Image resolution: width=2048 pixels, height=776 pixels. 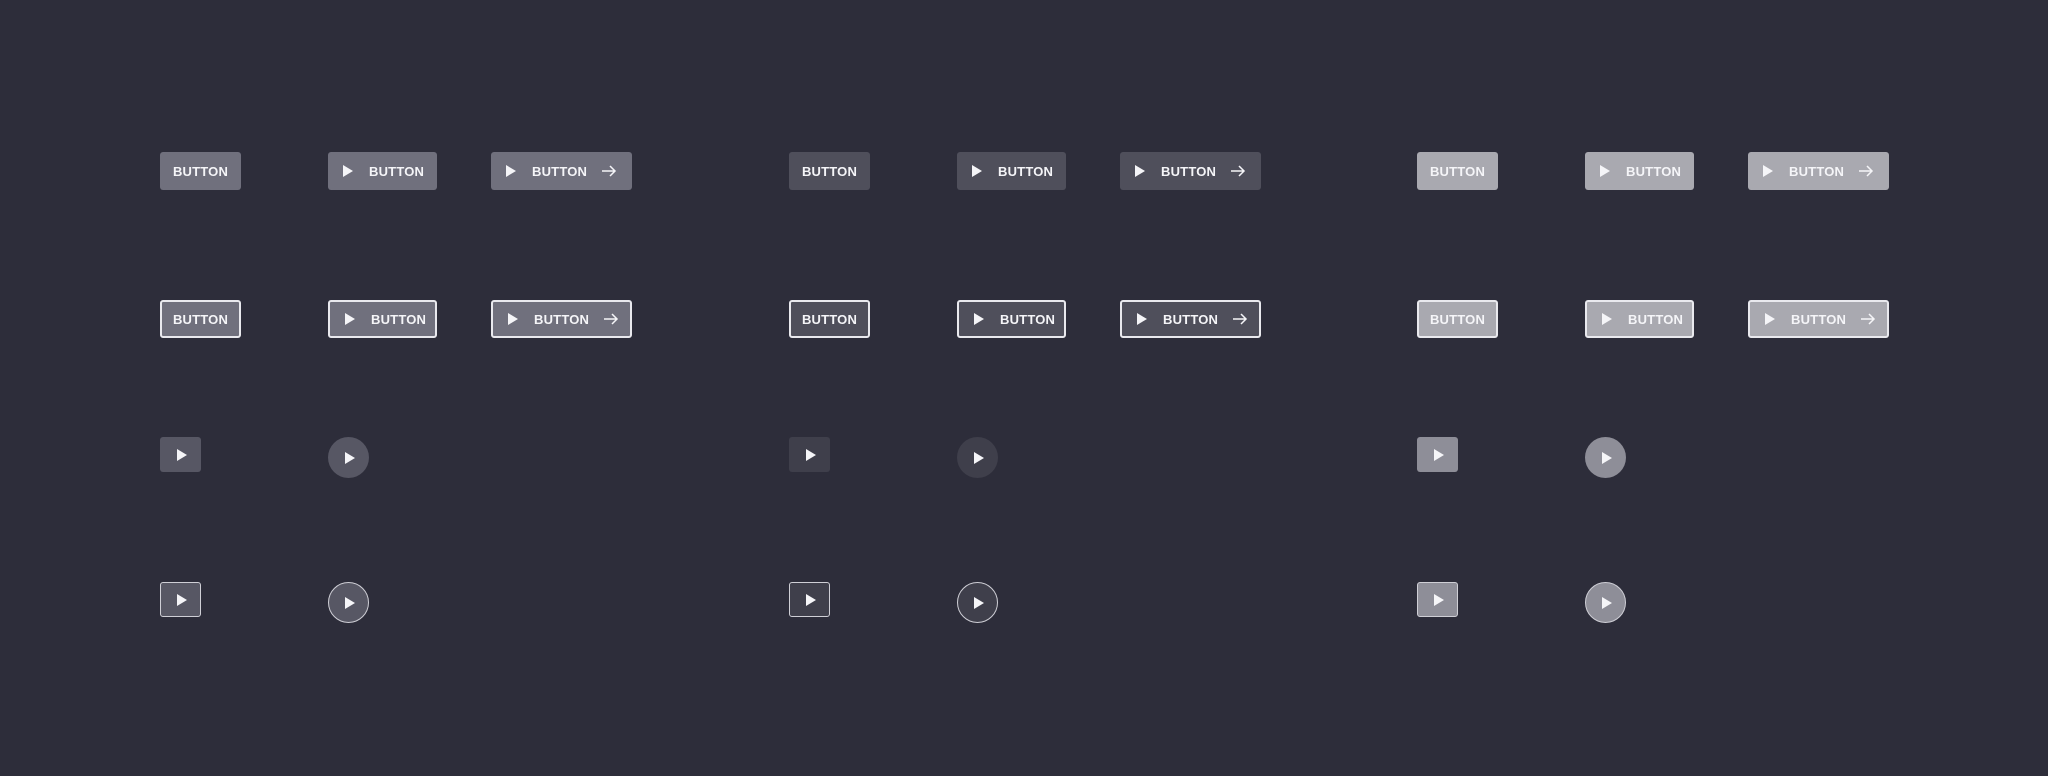 I want to click on button-filled-play-arrow-g2: BUTTON, so click(x=1190, y=171).